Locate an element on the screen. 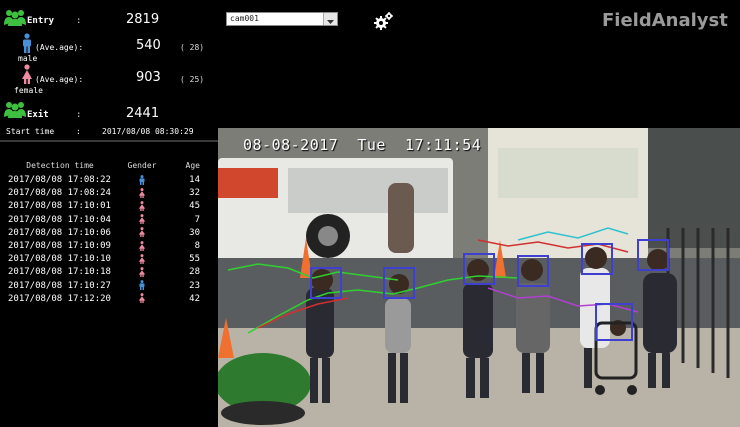  table-row: 2017/08/08 17:10:04 7 is located at coordinates (109, 220).